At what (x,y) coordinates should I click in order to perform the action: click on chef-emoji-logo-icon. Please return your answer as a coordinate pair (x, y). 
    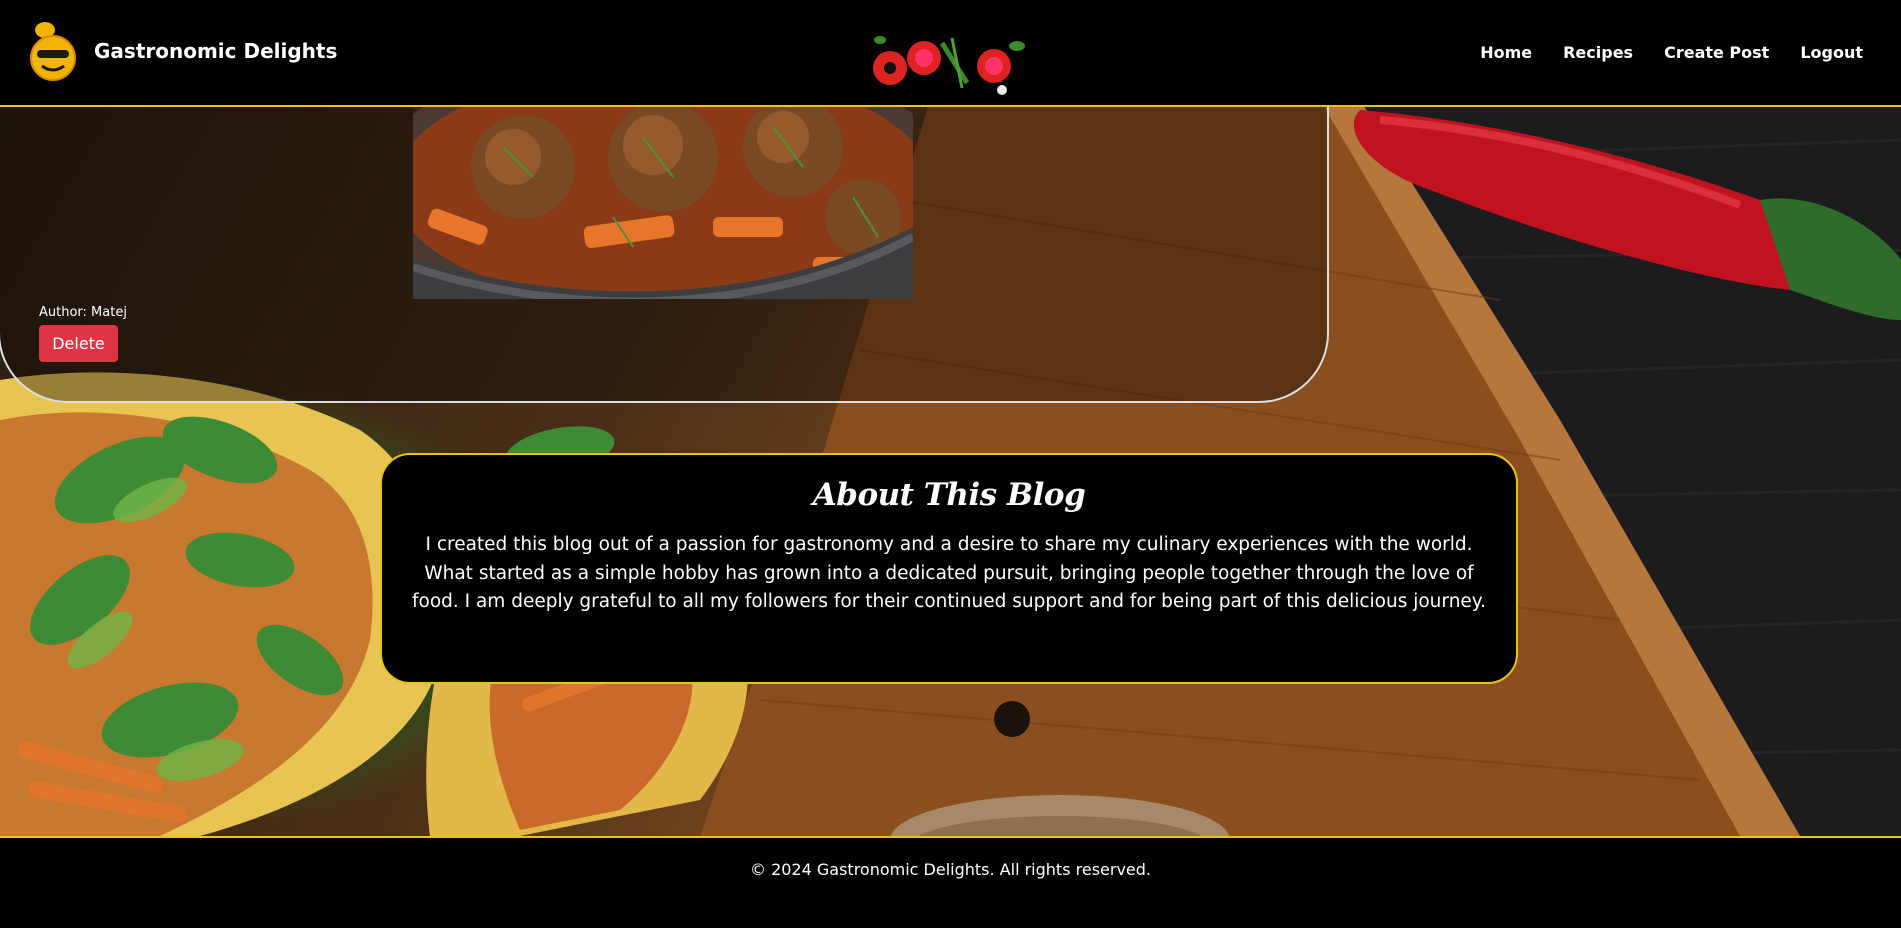
    Looking at the image, I should click on (53, 51).